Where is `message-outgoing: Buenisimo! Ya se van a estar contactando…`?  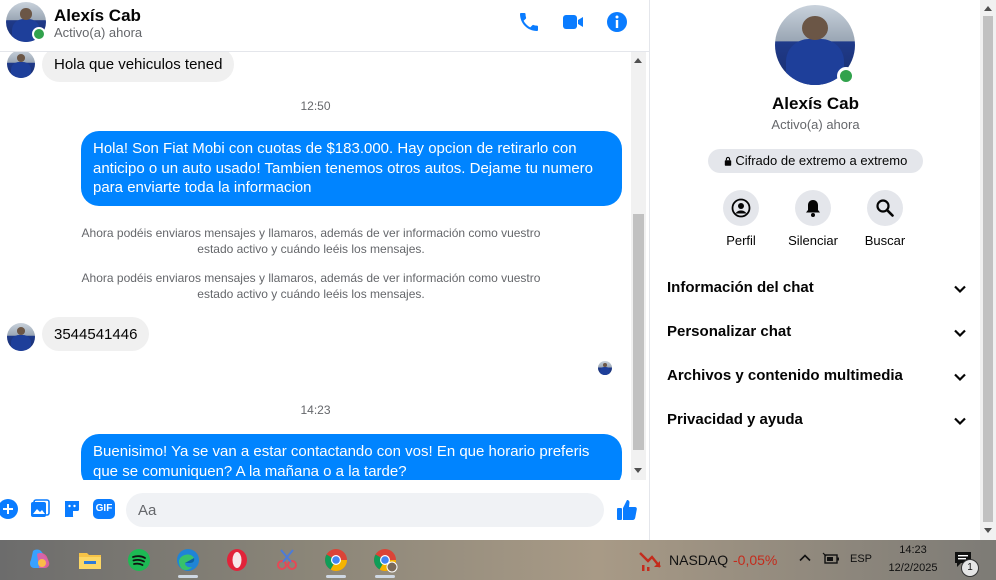
message-outgoing: Buenisimo! Ya se van a estar contactando… is located at coordinates (351, 457).